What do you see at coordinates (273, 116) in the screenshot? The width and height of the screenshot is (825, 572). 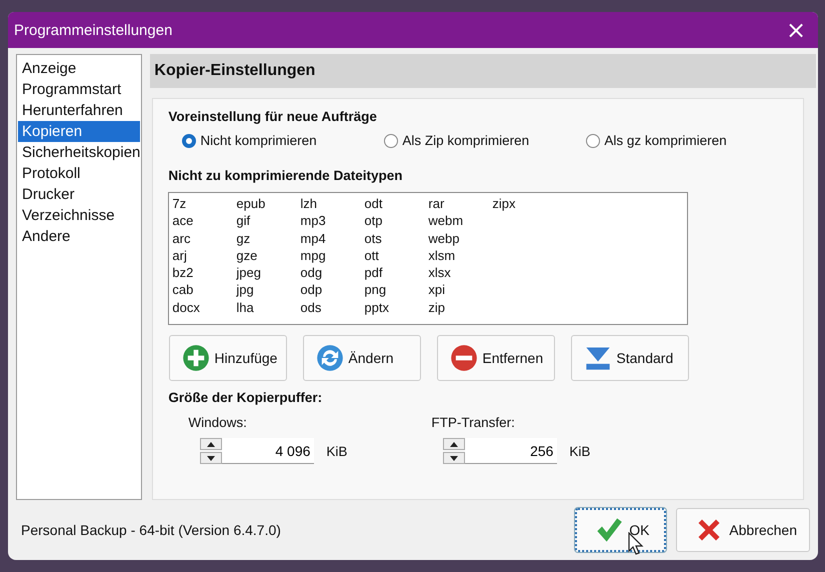 I see `section-heading: Voreinstellung für neue Aufträge` at bounding box center [273, 116].